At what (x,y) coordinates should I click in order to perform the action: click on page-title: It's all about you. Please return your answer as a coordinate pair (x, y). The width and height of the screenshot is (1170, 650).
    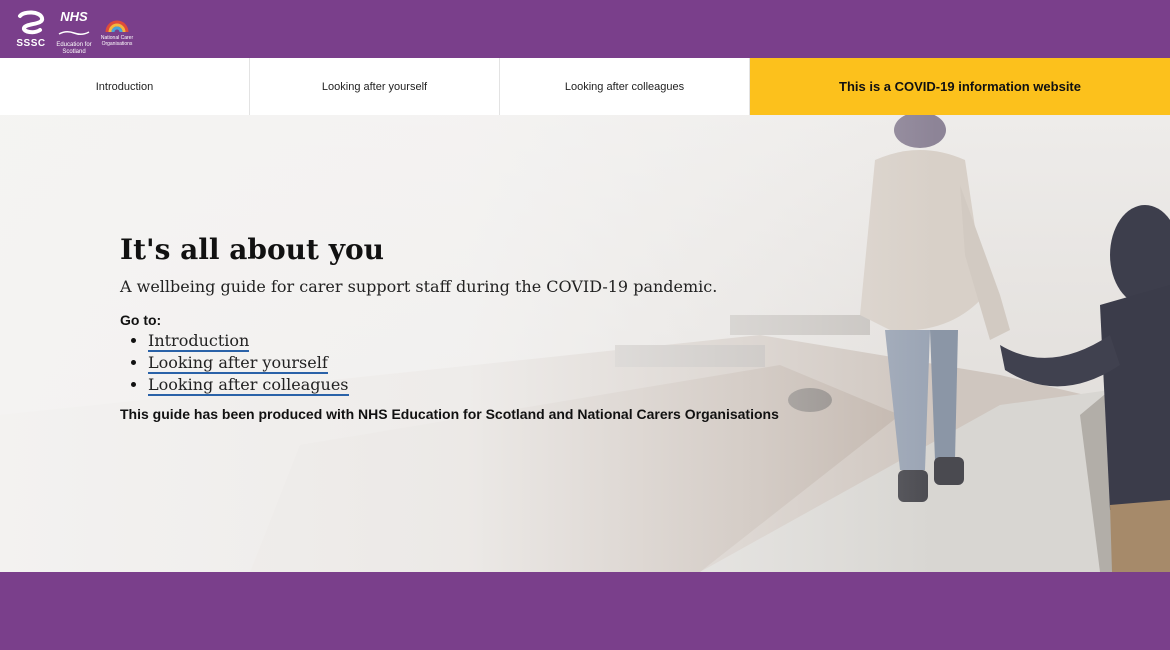
    Looking at the image, I should click on (252, 249).